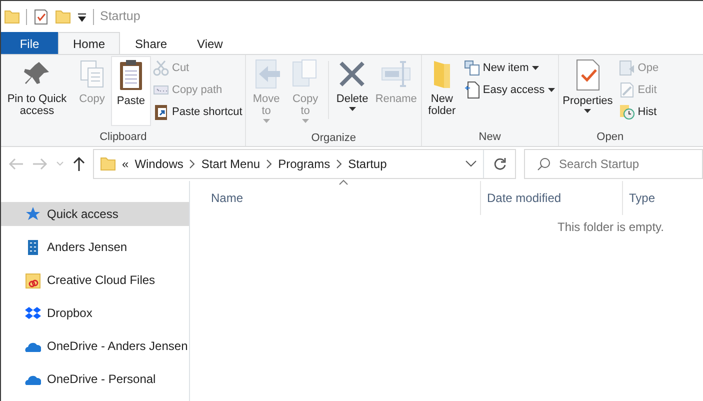 Image resolution: width=703 pixels, height=401 pixels. Describe the element at coordinates (626, 90) in the screenshot. I see `edit-icon` at that location.